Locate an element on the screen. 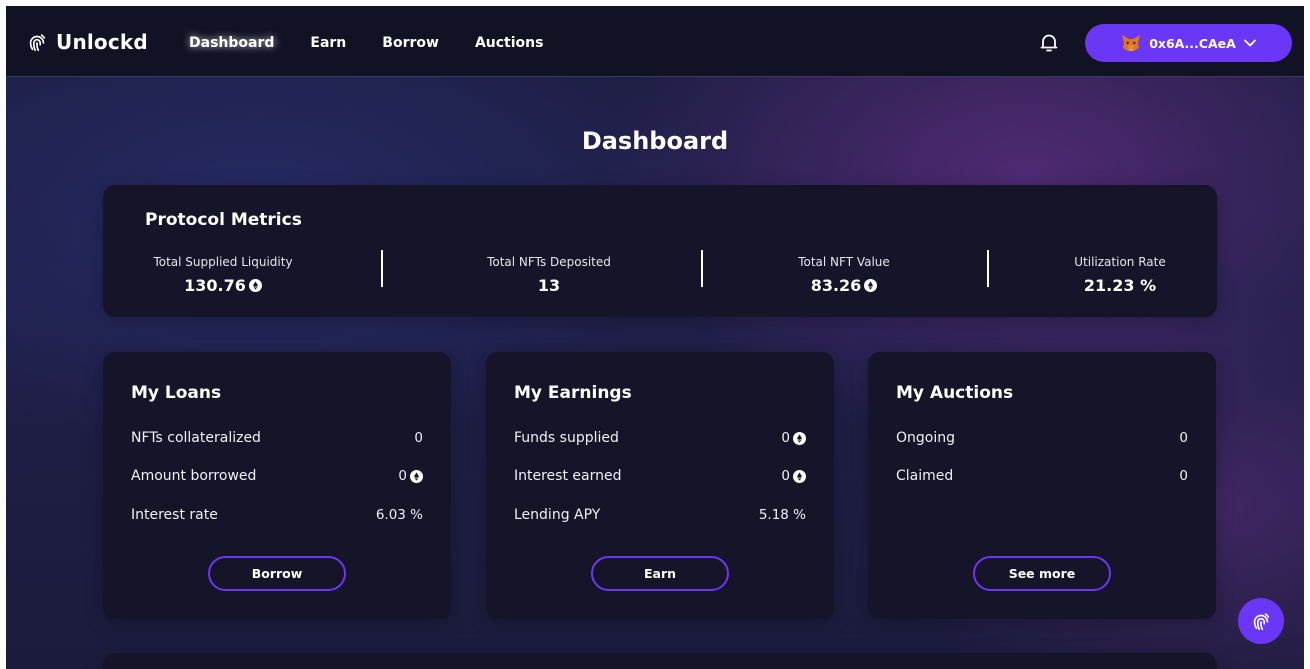 The width and height of the screenshot is (1310, 669). logo: Unlockd is located at coordinates (87, 42).